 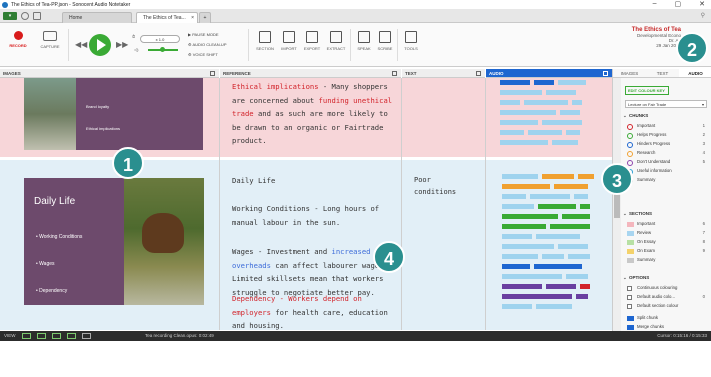 What do you see at coordinates (636, 277) in the screenshot?
I see `options-heading: ⌄ OPTIONS` at bounding box center [636, 277].